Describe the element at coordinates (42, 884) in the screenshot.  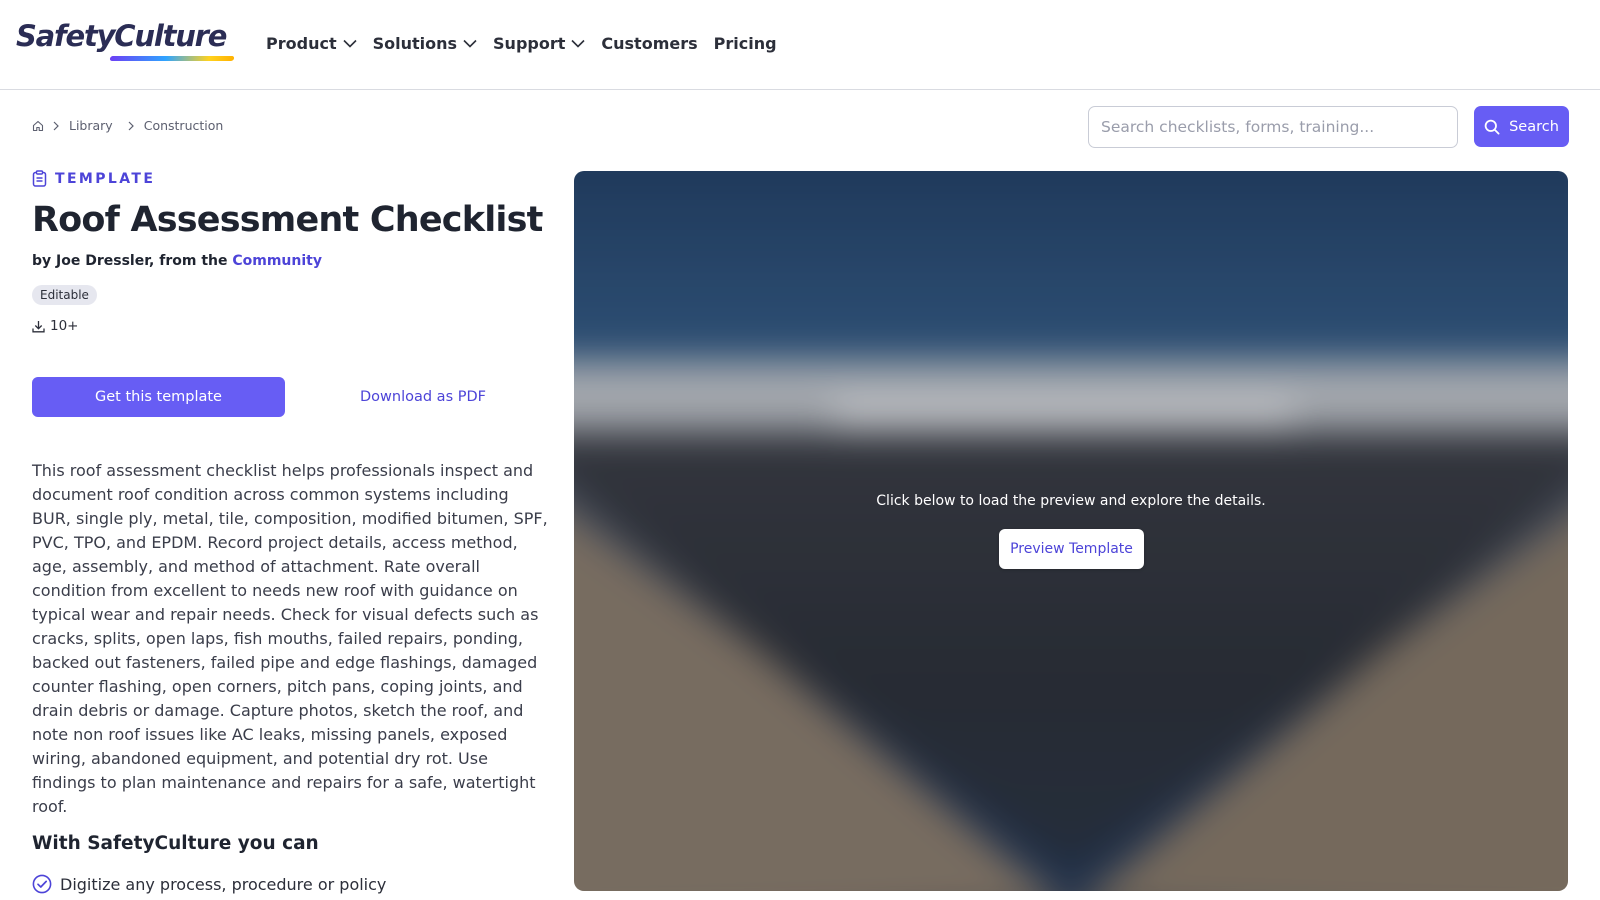
I see `check-circle-icon` at that location.